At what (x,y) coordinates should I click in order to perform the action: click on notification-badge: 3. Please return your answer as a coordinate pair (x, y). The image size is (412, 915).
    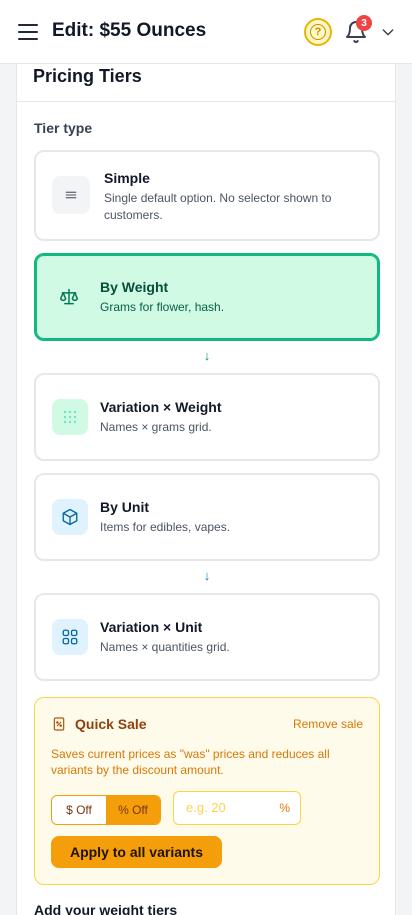
    Looking at the image, I should click on (364, 23).